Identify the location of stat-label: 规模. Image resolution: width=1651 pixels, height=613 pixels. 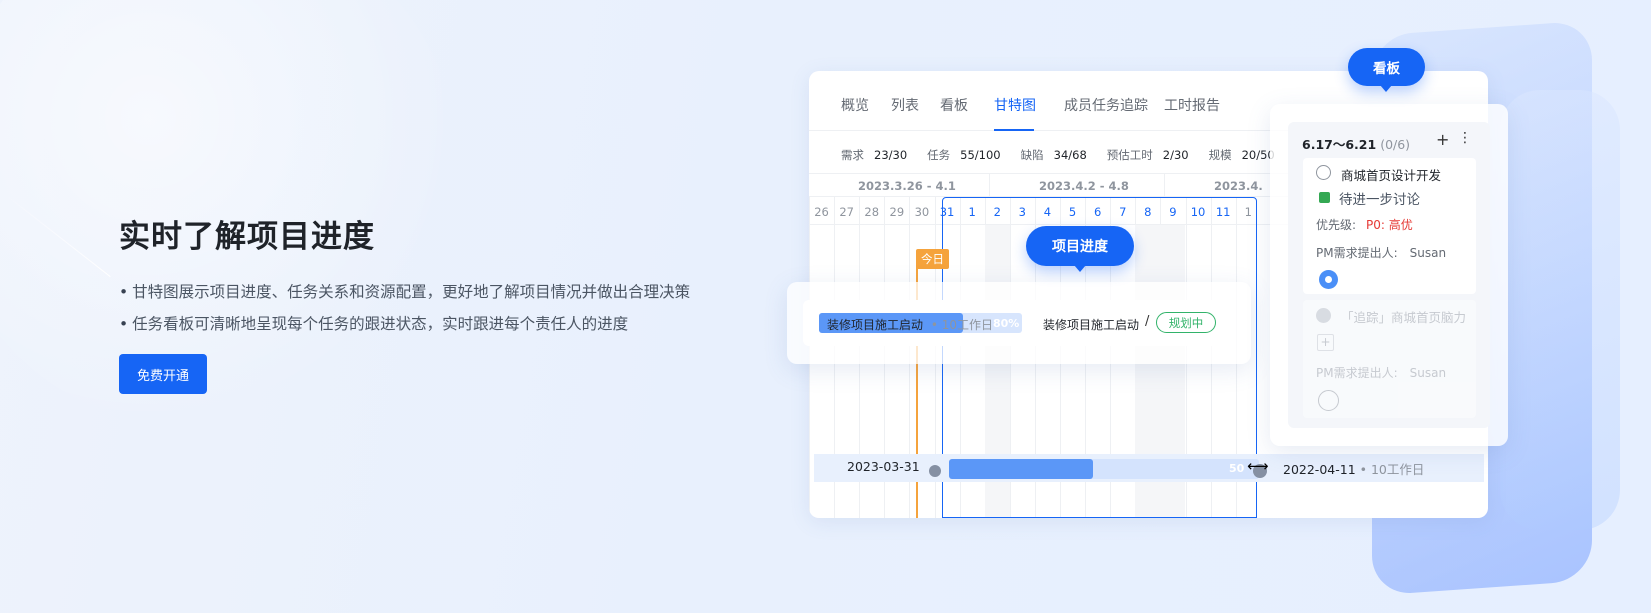
(1220, 155).